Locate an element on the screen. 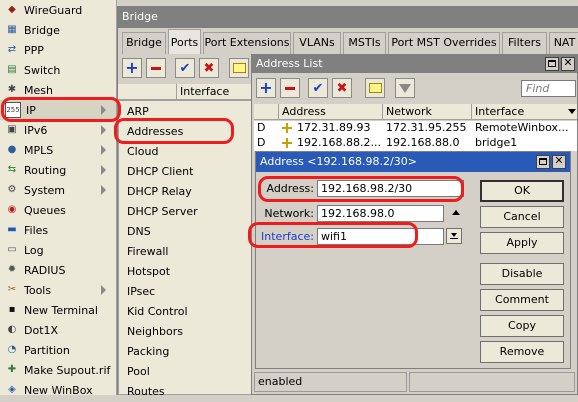 The height and width of the screenshot is (402, 578). submenu-item-routes: Routes is located at coordinates (185, 392).